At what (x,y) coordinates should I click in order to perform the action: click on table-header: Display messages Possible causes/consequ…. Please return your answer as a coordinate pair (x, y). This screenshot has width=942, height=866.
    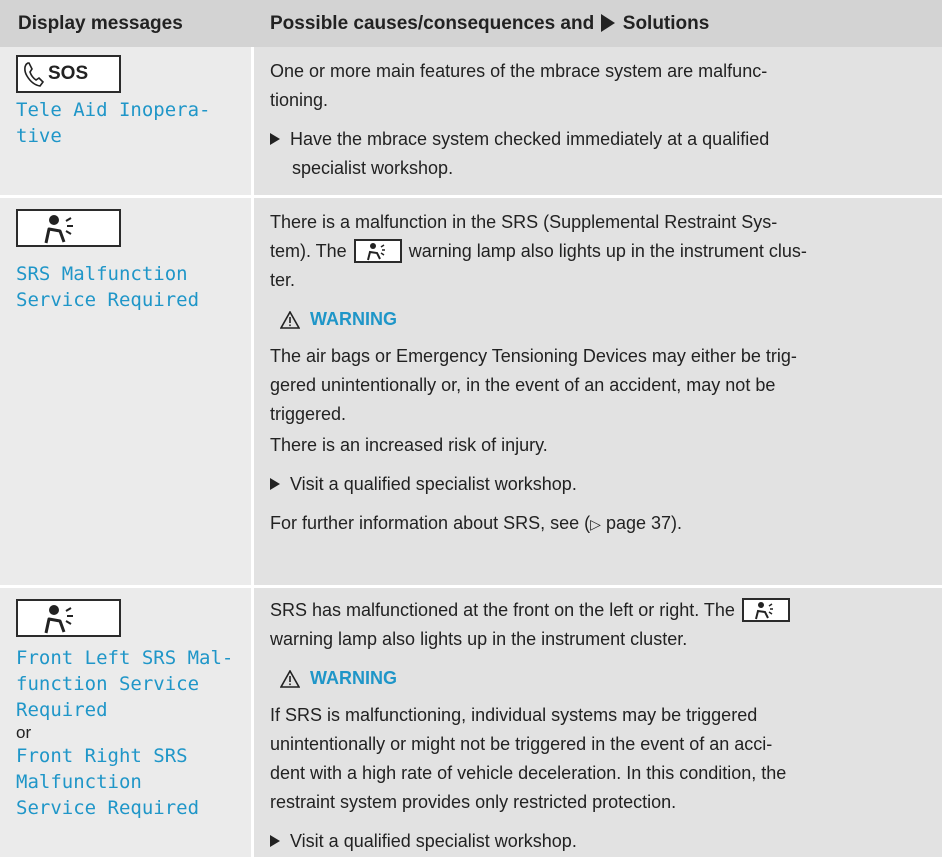
    Looking at the image, I should click on (471, 23).